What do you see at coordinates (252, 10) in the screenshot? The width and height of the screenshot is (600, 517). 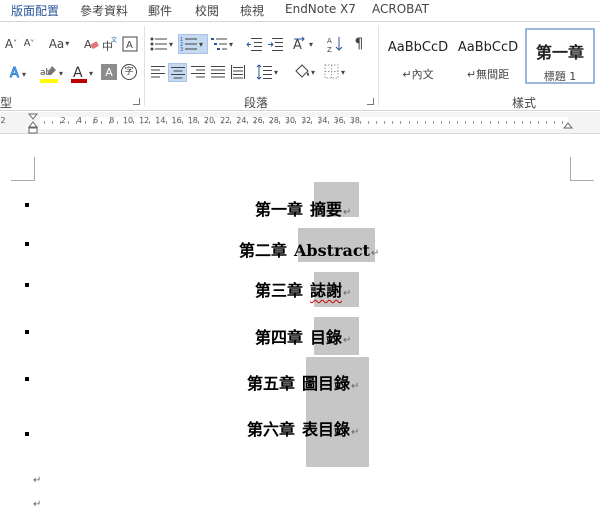 I see `tab-view: 檢視` at bounding box center [252, 10].